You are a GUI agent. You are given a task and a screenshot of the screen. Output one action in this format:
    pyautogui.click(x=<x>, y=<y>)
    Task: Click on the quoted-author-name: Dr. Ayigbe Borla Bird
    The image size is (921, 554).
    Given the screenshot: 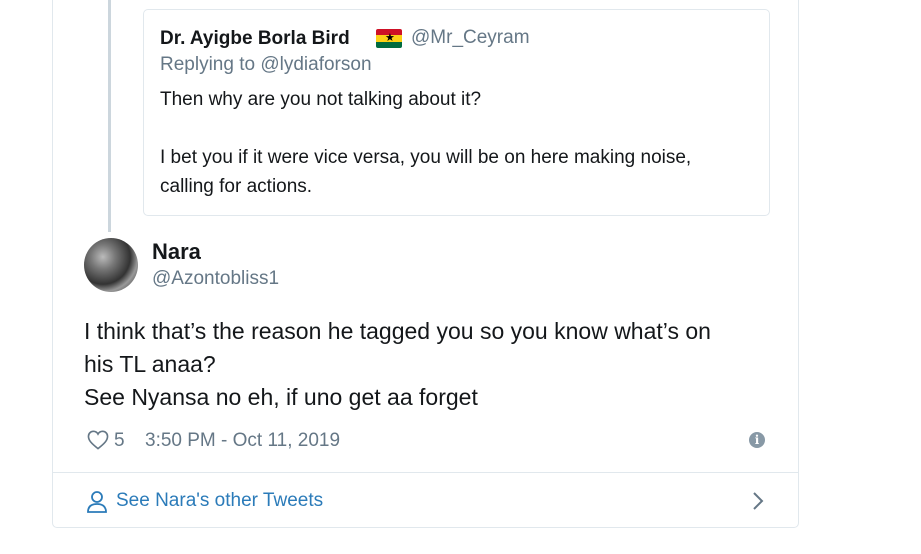 What is the action you would take?
    pyautogui.click(x=255, y=39)
    